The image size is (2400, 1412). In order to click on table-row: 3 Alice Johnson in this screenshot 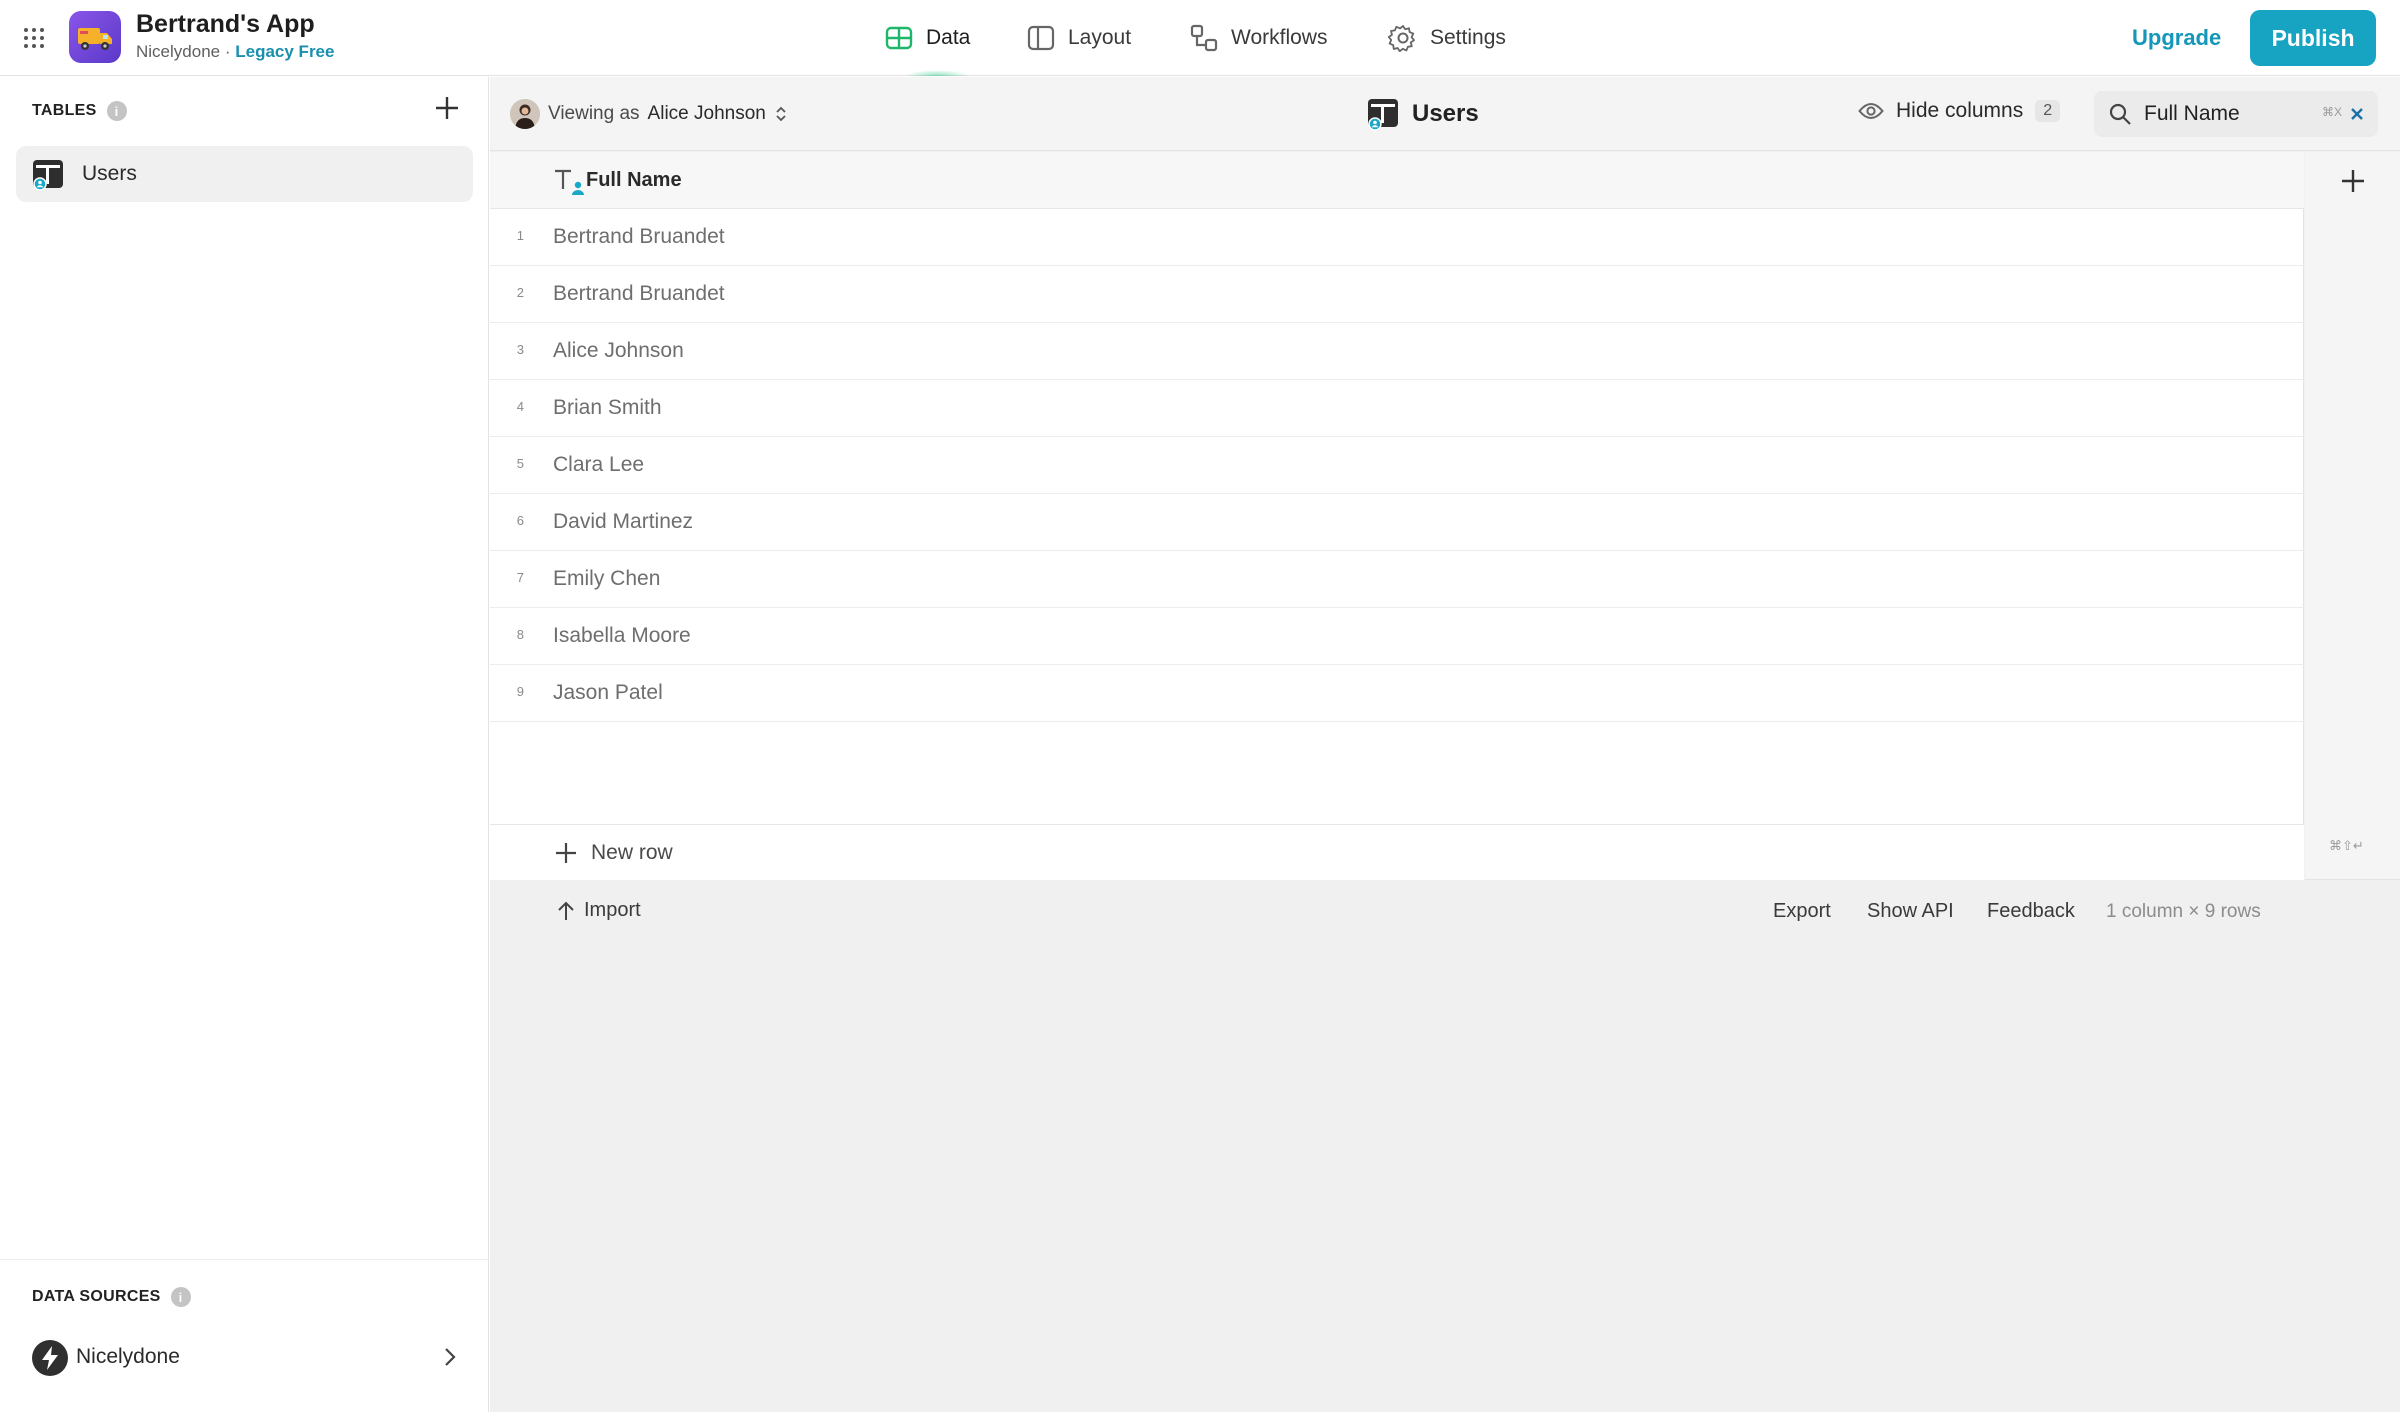, I will do `click(1397, 351)`.